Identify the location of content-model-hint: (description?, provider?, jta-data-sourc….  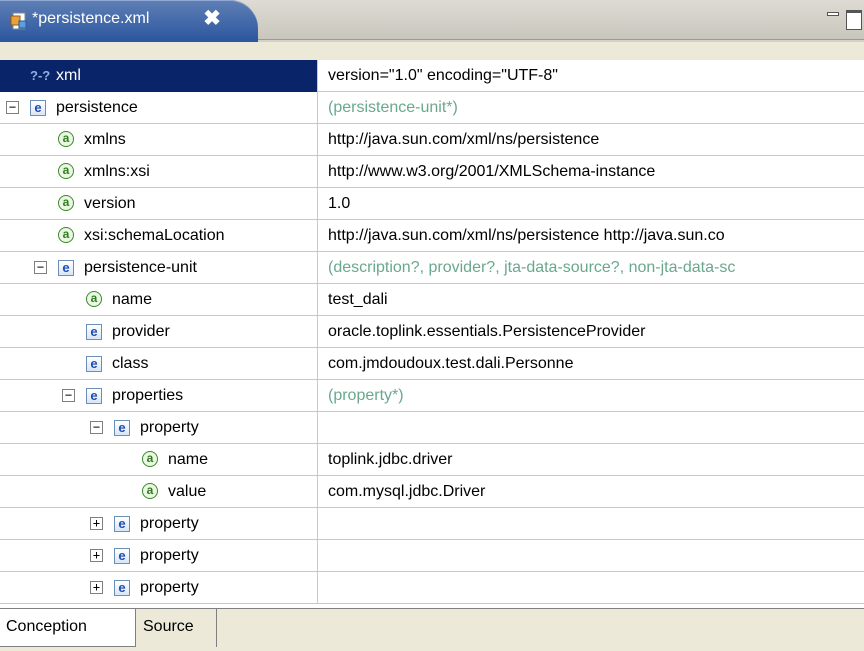
(591, 268).